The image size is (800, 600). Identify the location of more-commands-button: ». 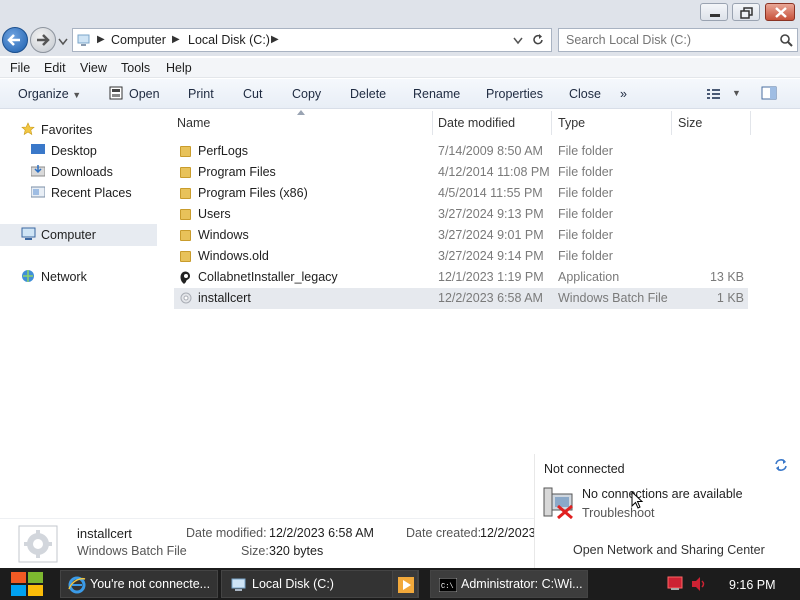
(623, 94).